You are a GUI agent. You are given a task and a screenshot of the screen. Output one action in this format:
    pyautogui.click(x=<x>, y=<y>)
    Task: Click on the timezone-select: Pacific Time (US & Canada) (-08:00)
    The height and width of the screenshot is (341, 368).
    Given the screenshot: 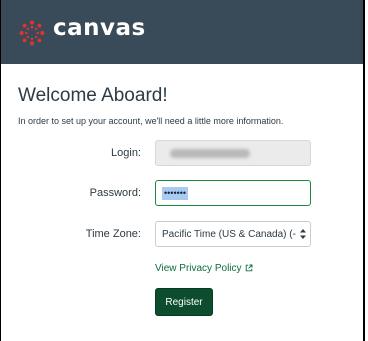 What is the action you would take?
    pyautogui.click(x=233, y=234)
    